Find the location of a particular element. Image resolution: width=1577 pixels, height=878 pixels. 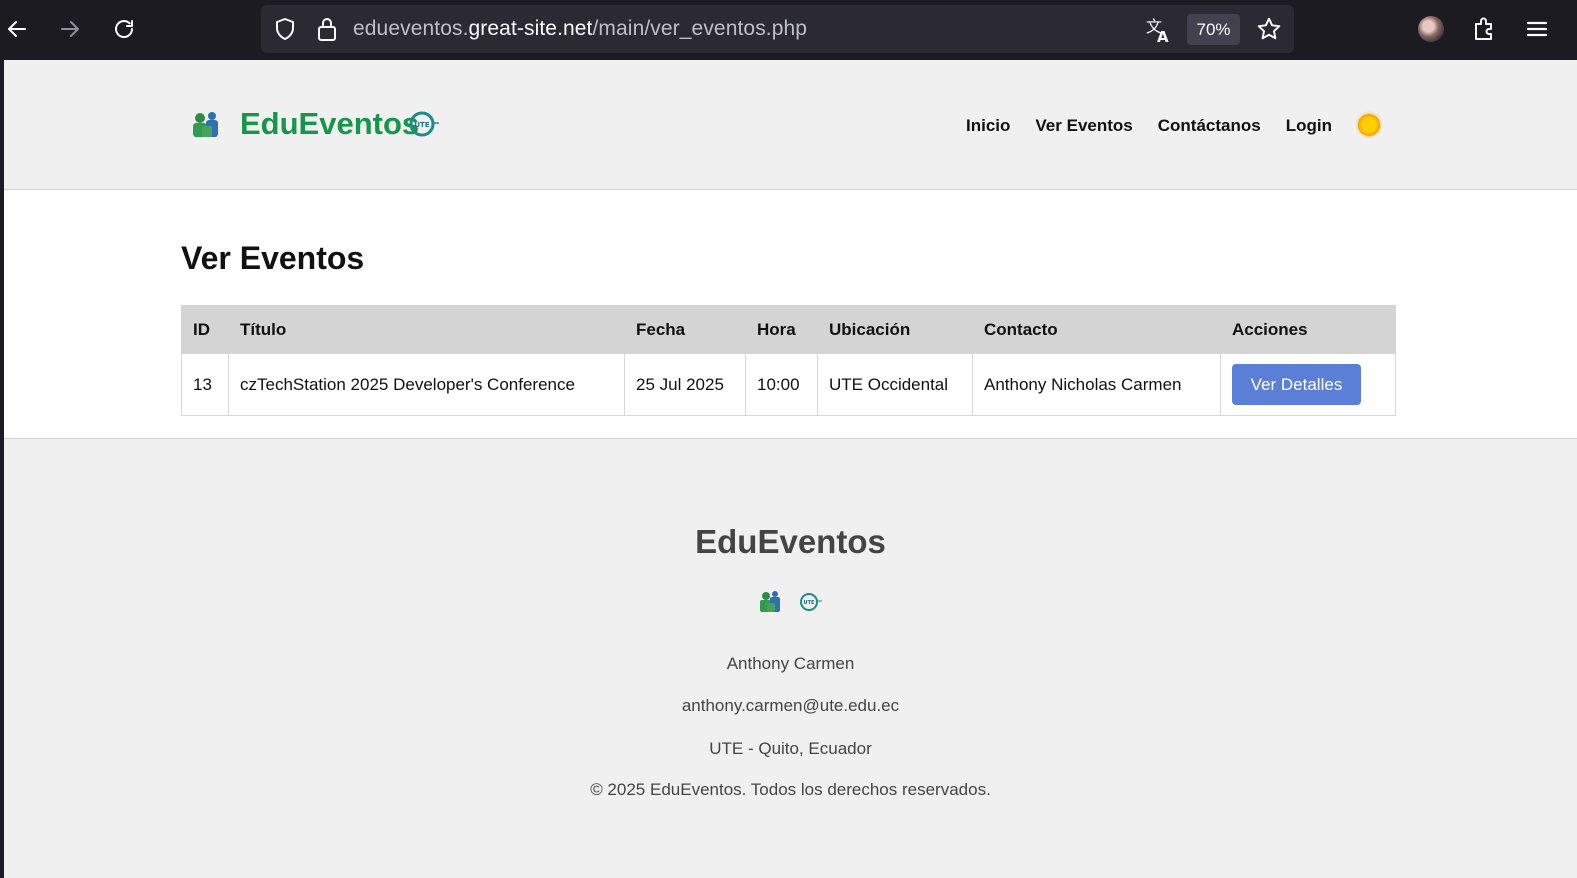

page-title: Ver Eventos is located at coordinates (273, 258).